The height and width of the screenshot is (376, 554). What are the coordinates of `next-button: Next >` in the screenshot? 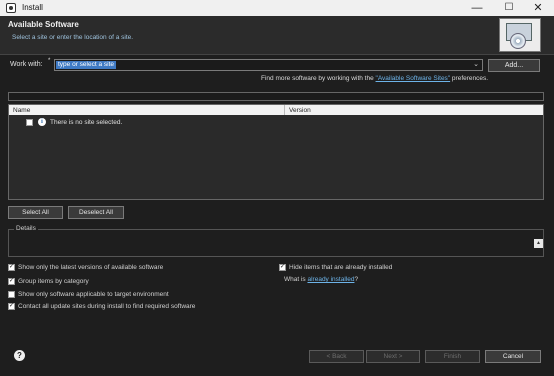 It's located at (393, 356).